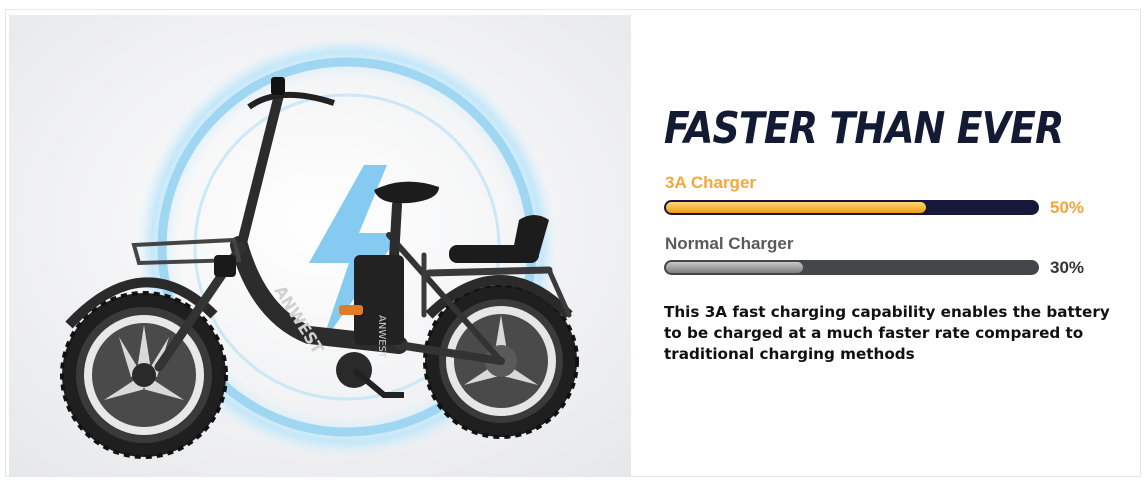  What do you see at coordinates (381, 337) in the screenshot?
I see `svg-text: ANWEST` at bounding box center [381, 337].